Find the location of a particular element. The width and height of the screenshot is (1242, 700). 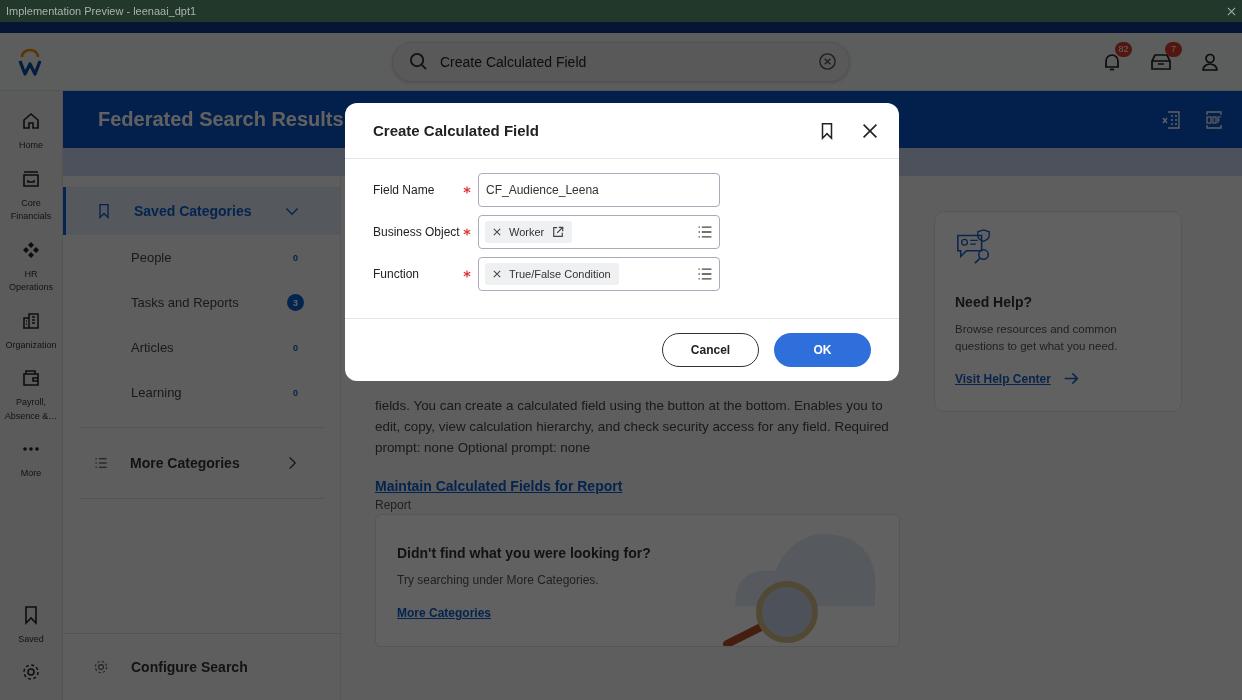

select-field: True/False Condition is located at coordinates (599, 274).